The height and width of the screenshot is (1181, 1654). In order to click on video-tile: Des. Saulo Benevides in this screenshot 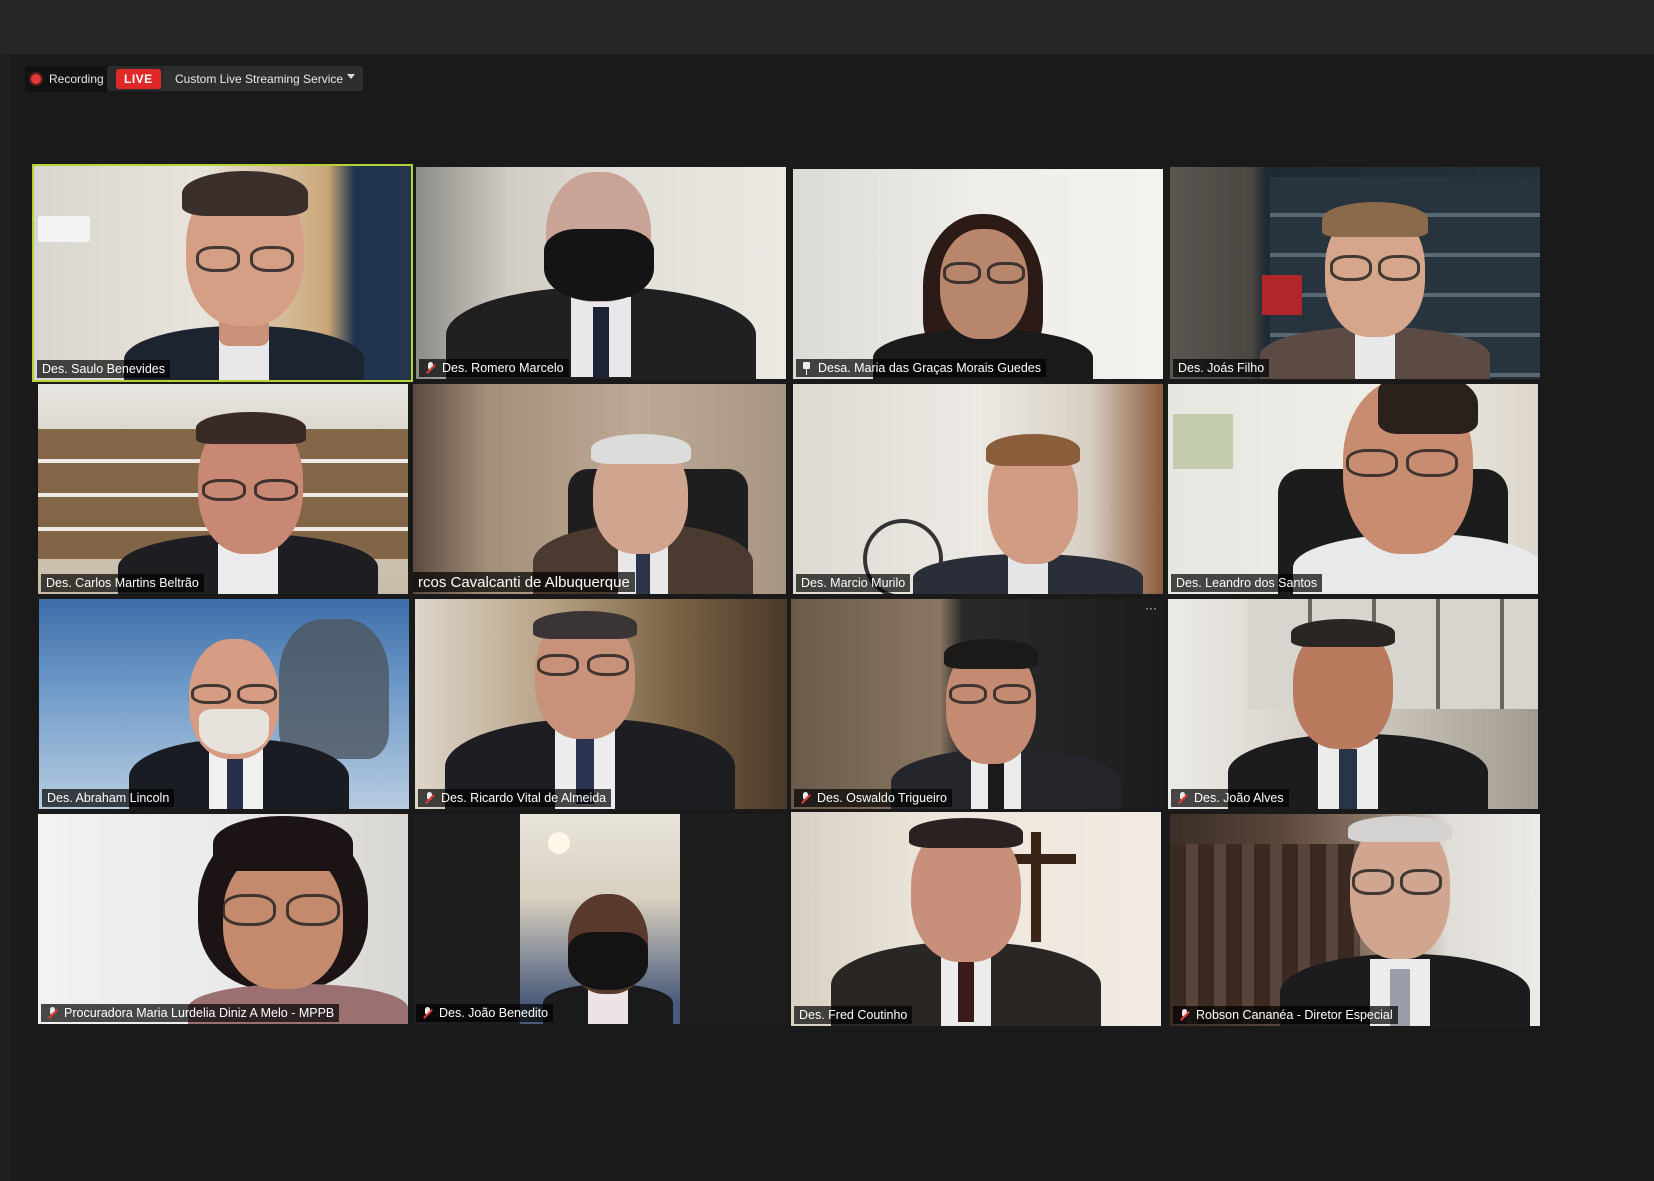, I will do `click(222, 273)`.